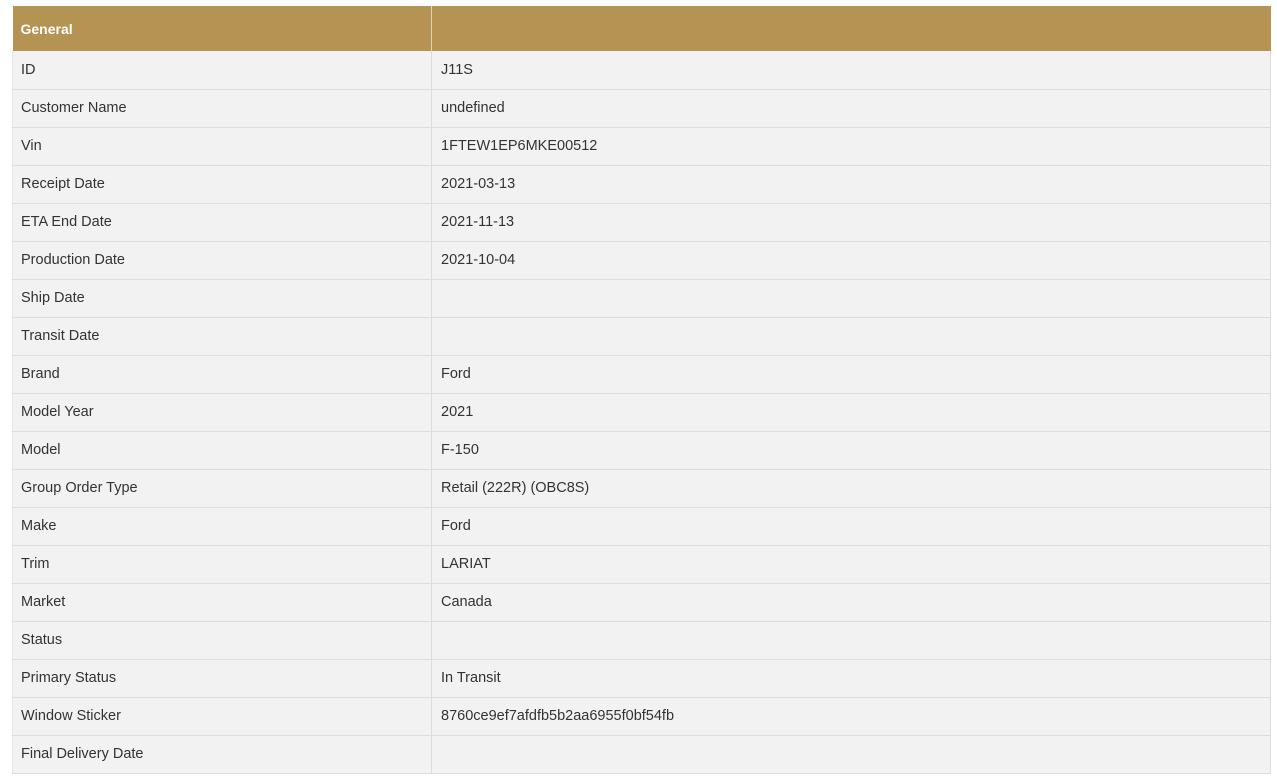  Describe the element at coordinates (851, 488) in the screenshot. I see `row-value: Retail (222R) (OBC8S)` at that location.